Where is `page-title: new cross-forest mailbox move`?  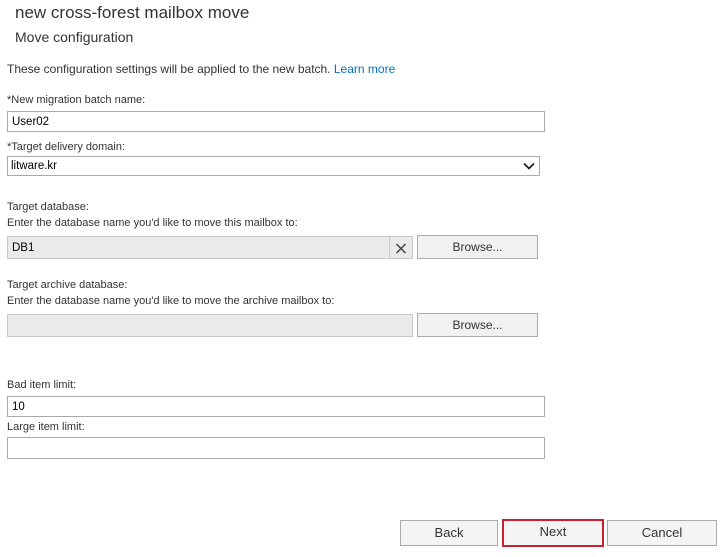 page-title: new cross-forest mailbox move is located at coordinates (132, 12).